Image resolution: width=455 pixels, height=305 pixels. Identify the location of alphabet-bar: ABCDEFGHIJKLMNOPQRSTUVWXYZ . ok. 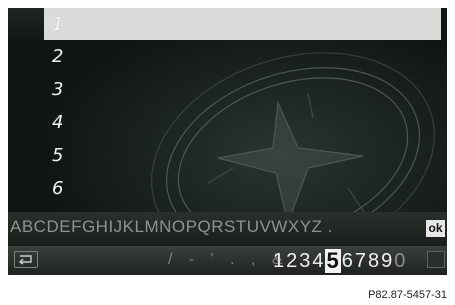
(227, 229).